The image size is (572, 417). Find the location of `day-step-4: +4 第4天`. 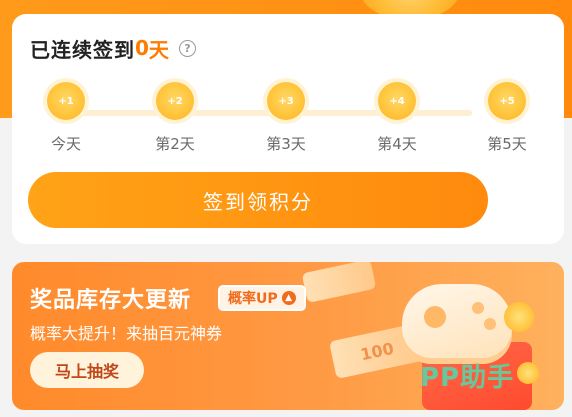

day-step-4: +4 第4天 is located at coordinates (397, 118).